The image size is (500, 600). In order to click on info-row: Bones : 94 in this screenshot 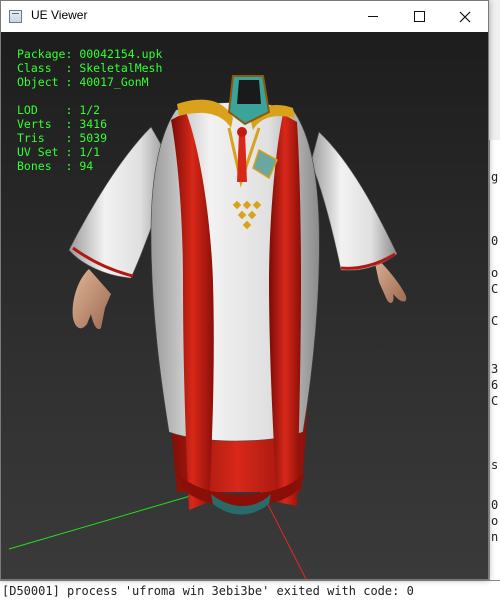, I will do `click(89, 166)`.